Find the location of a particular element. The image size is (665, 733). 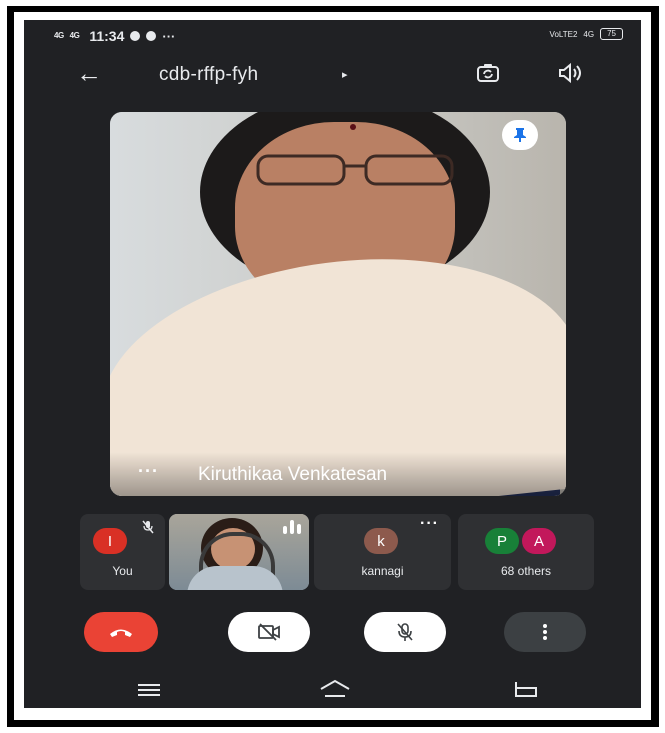

network-indicator-right: 4G is located at coordinates (589, 34).